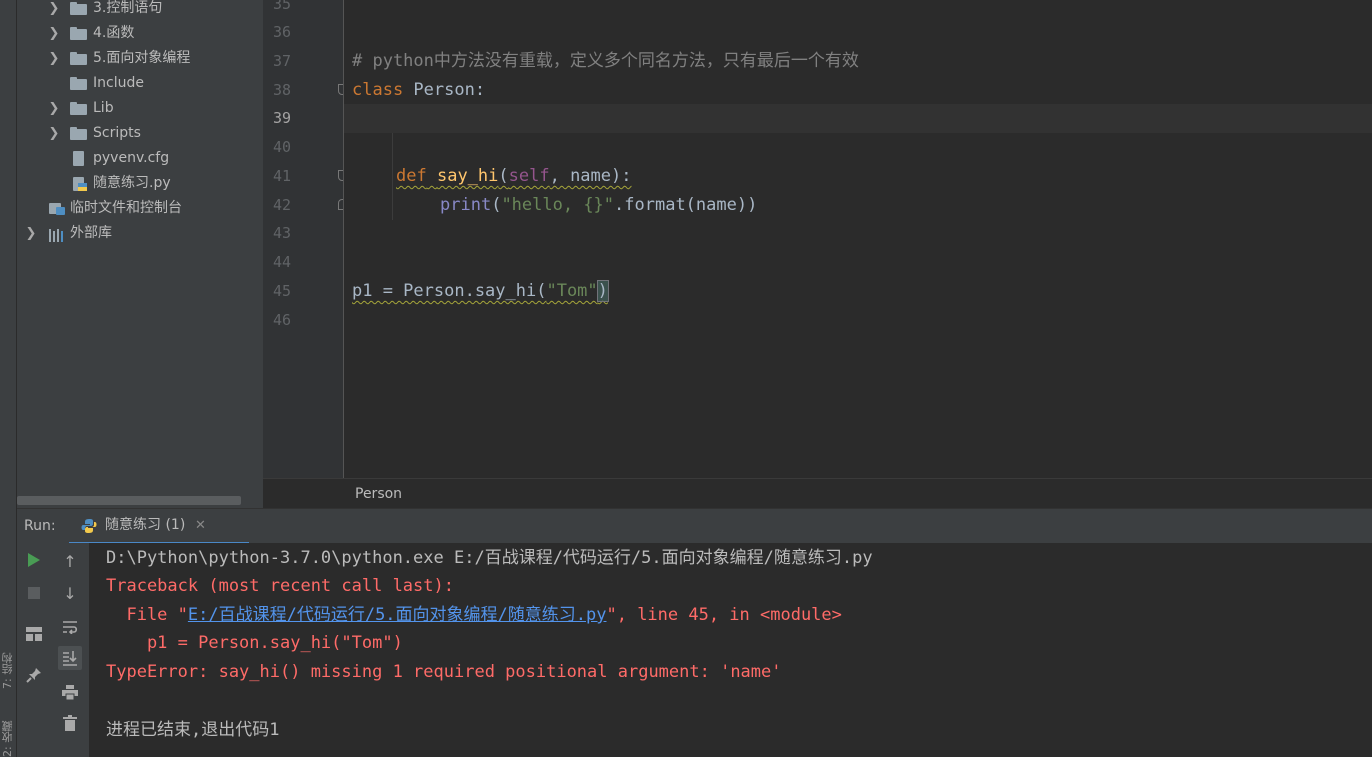 The height and width of the screenshot is (757, 1372). I want to click on line-number: 35, so click(281, 6).